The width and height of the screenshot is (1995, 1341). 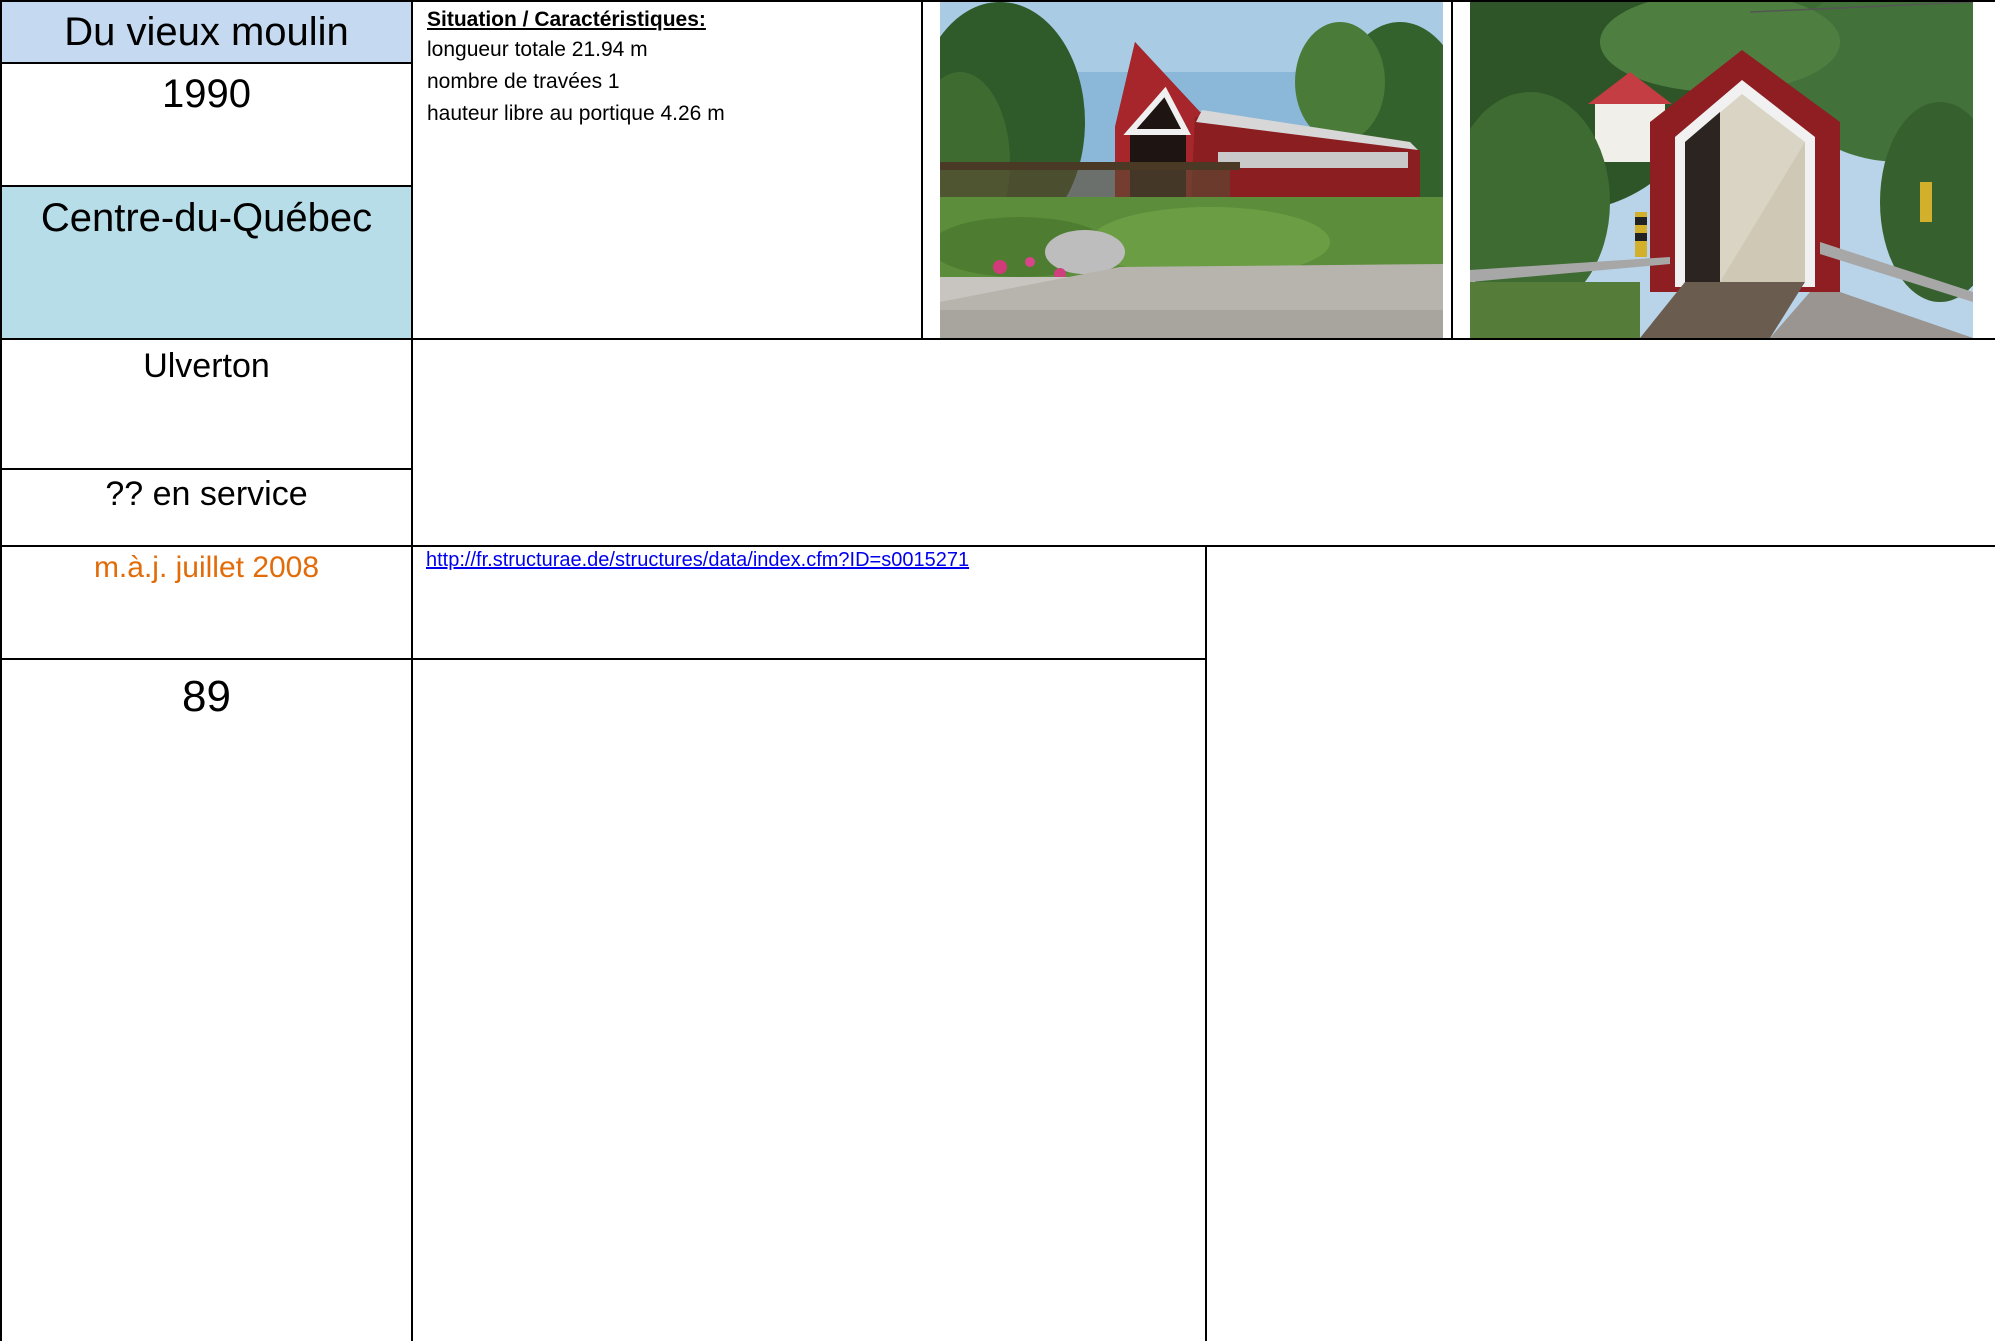 I want to click on bridge-region: Centre-du-Québec, so click(x=206, y=218).